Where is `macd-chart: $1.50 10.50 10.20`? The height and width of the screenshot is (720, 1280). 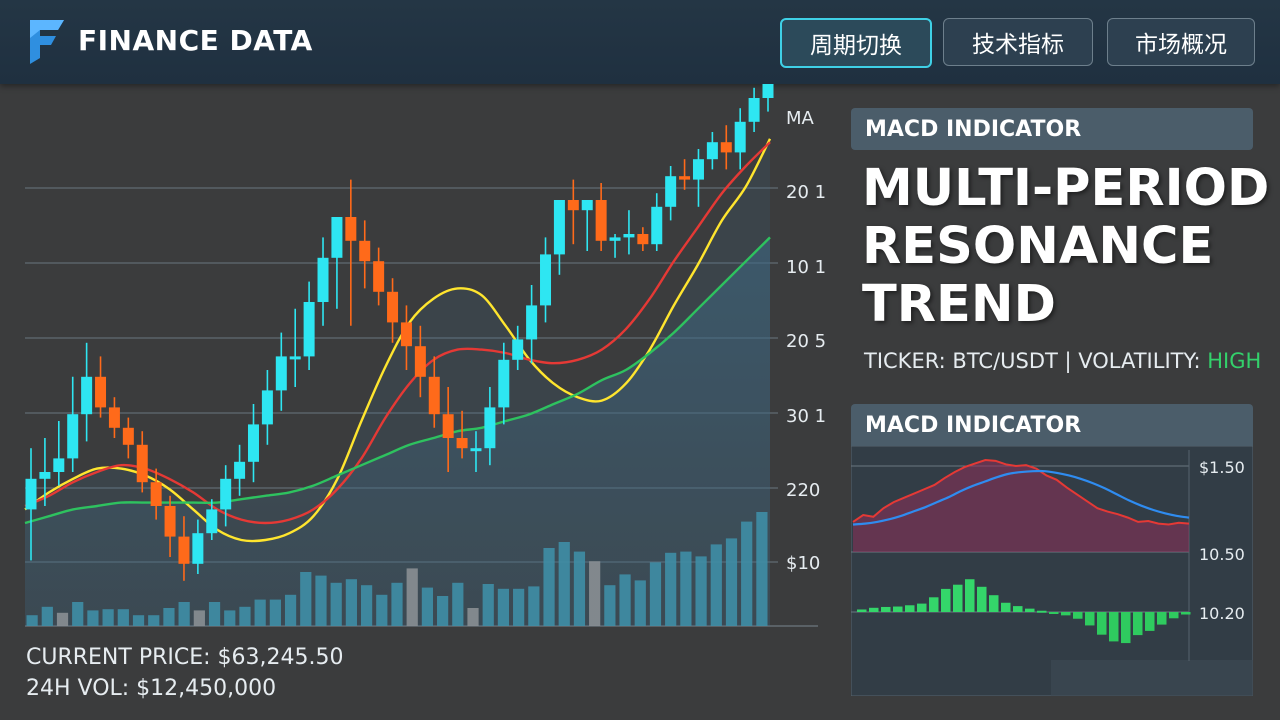
macd-chart: $1.50 10.50 10.20 is located at coordinates (1052, 571).